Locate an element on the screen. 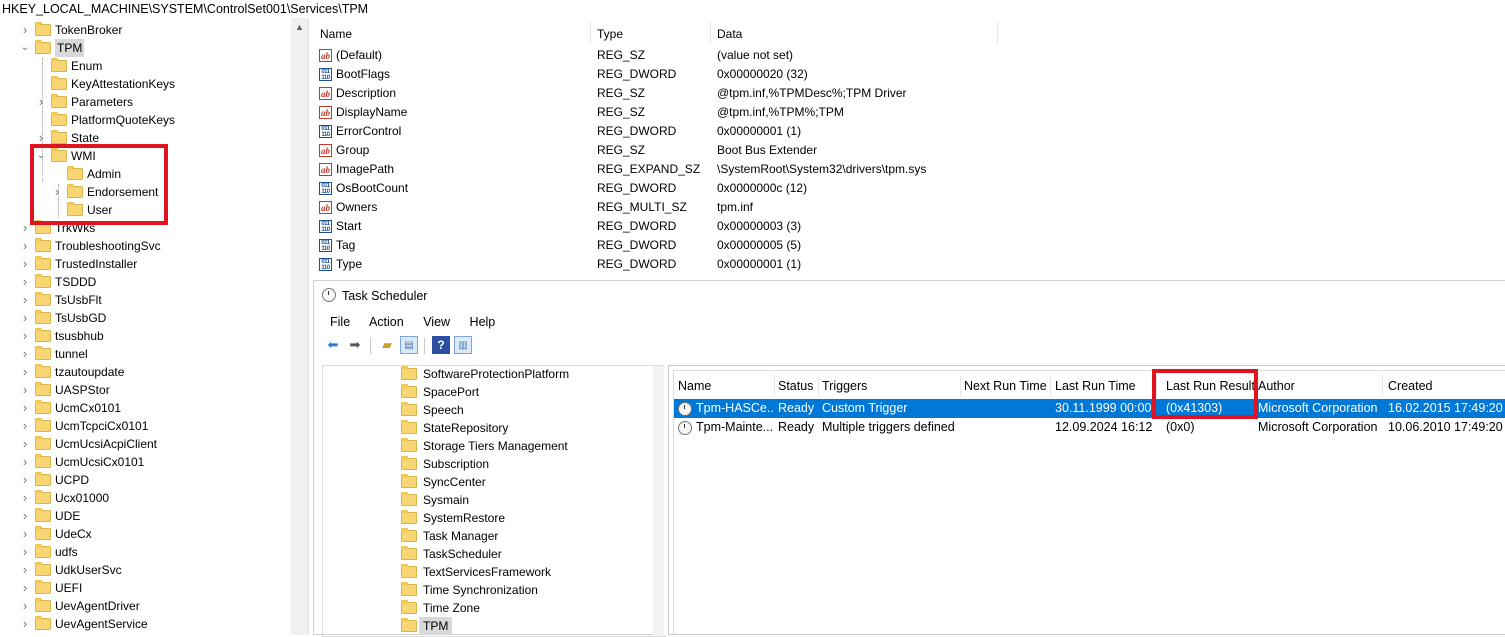  menu-view: View is located at coordinates (436, 322).